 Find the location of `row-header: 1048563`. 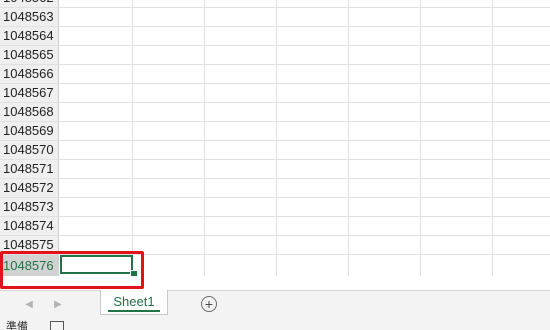

row-header: 1048563 is located at coordinates (29, 17).